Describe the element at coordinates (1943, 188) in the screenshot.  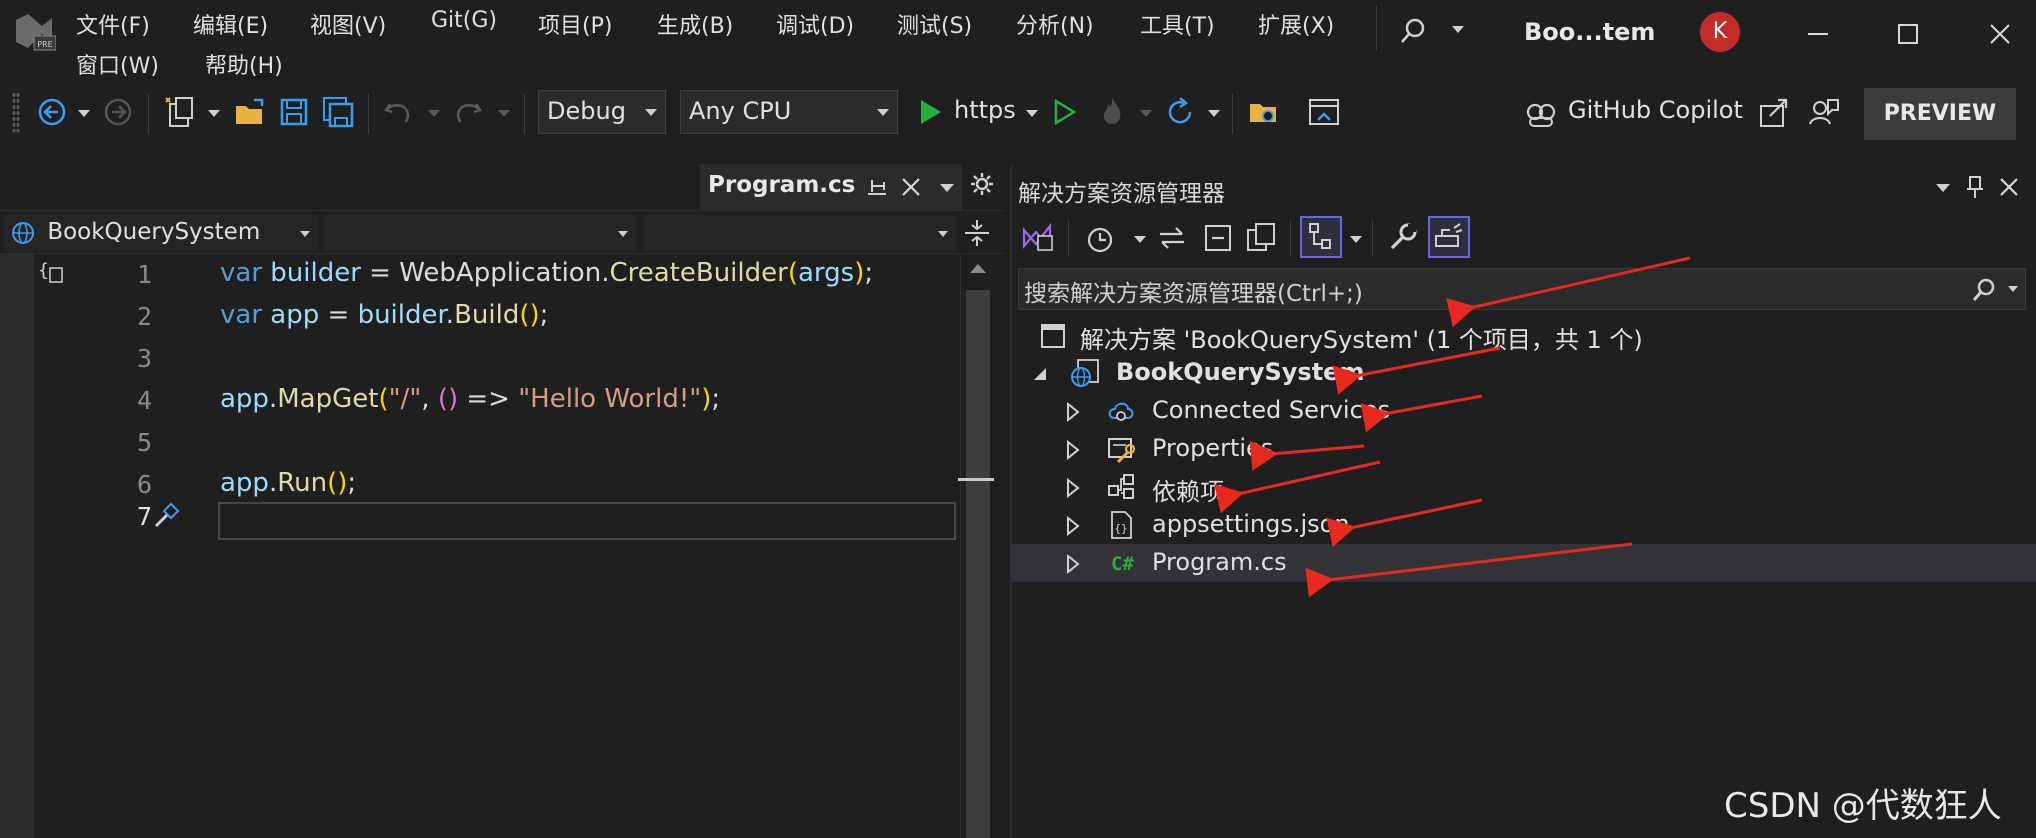
I see `panel-options-chevron-icon` at that location.